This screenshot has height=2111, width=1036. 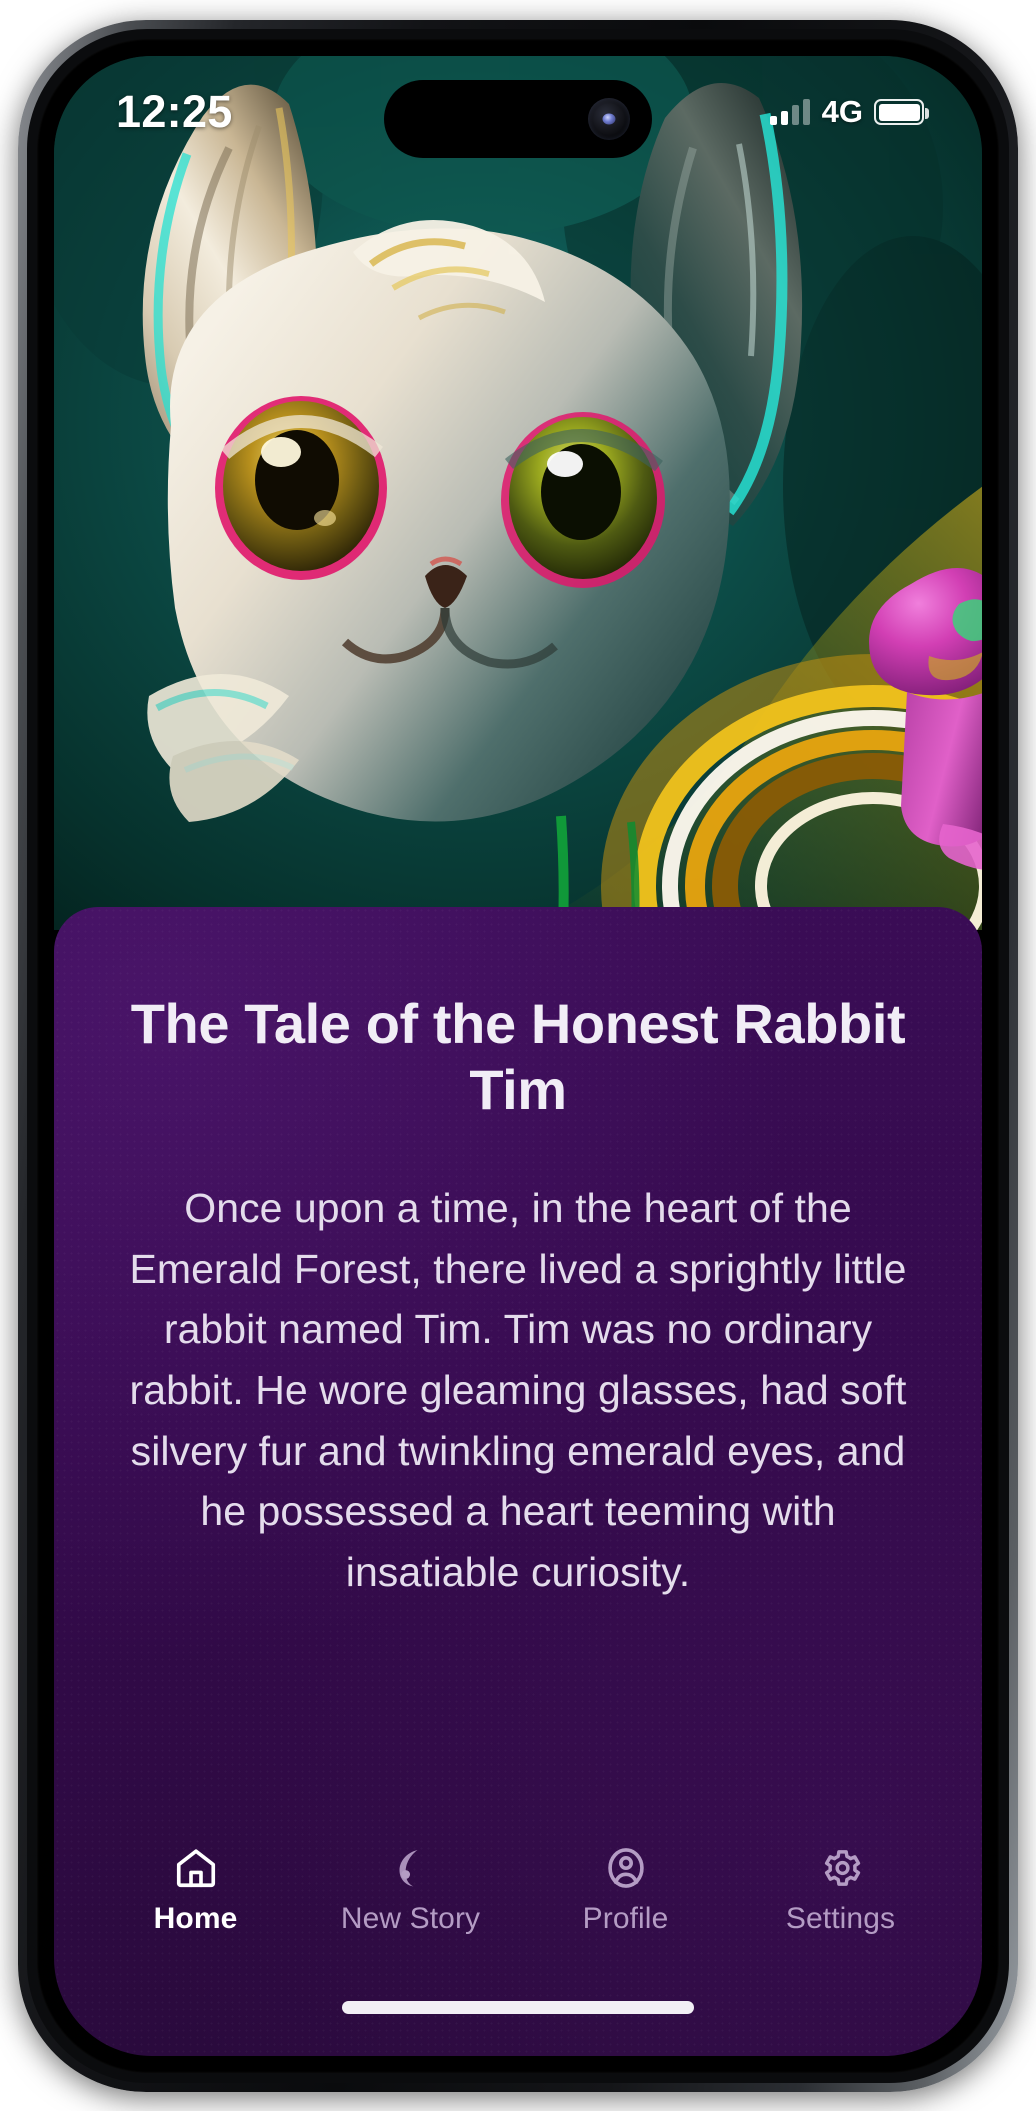 I want to click on front-camera-icon, so click(x=609, y=119).